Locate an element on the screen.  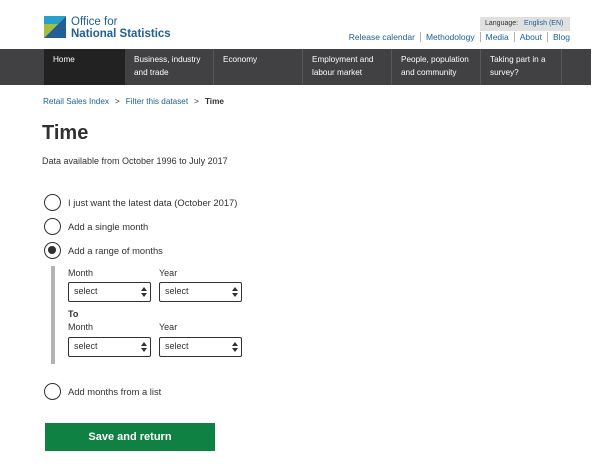
from-year-value: select is located at coordinates (177, 291).